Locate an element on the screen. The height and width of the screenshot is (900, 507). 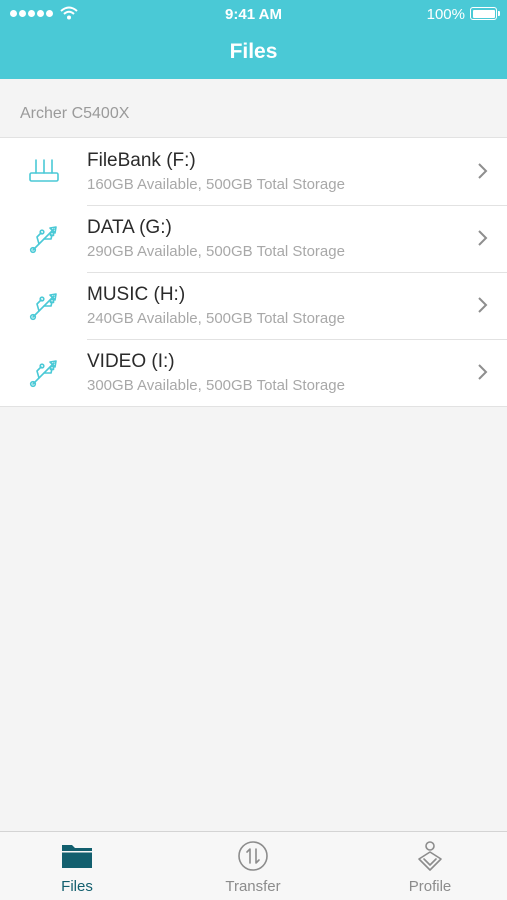
transfer-icon is located at coordinates (253, 856).